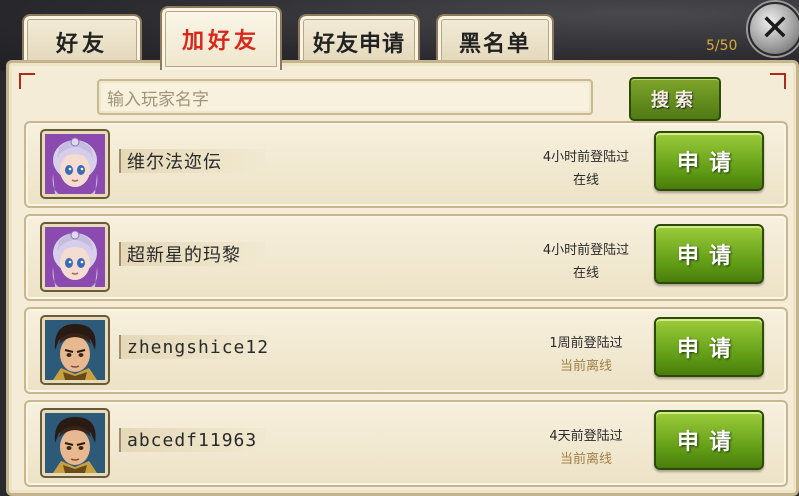 The image size is (799, 496). Describe the element at coordinates (192, 254) in the screenshot. I see `player-name: 超新星的玛黎` at that location.